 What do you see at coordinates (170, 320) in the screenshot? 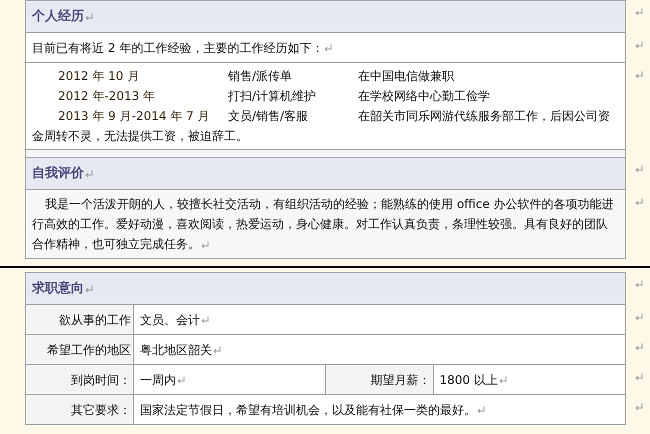
I see `field-value: 文员、会计` at bounding box center [170, 320].